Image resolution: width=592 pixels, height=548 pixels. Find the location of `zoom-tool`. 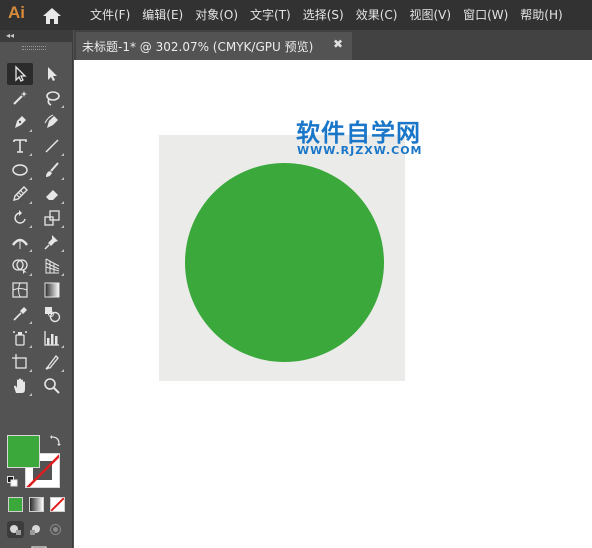

zoom-tool is located at coordinates (52, 386).